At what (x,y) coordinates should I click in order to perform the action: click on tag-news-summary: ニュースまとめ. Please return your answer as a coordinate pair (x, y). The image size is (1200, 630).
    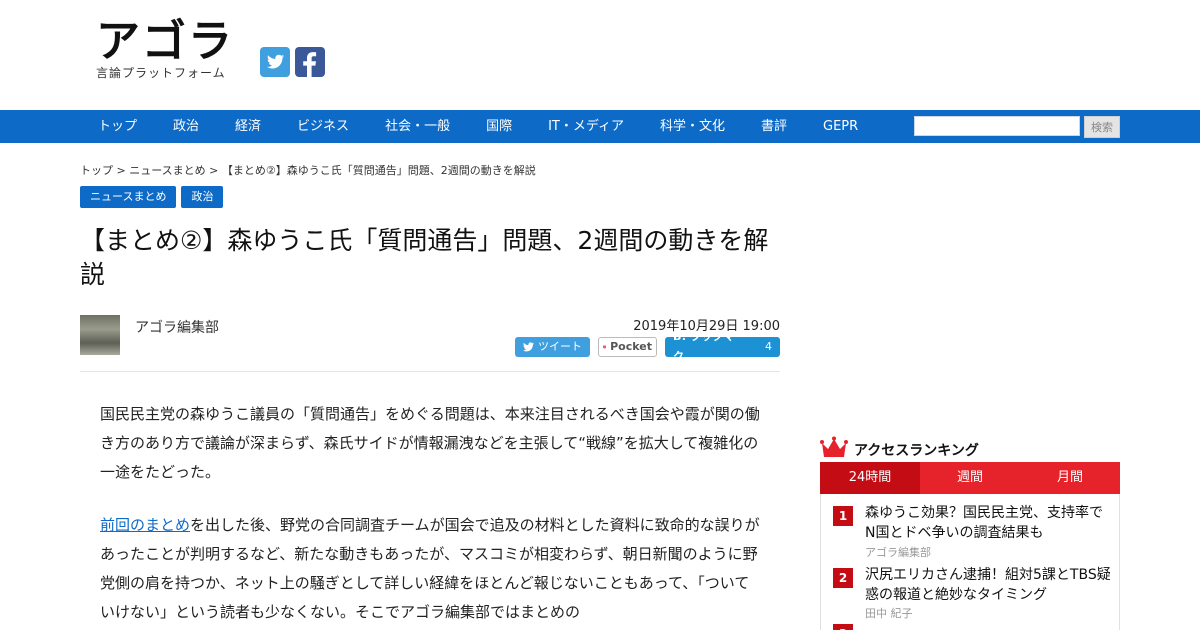
    Looking at the image, I should click on (128, 197).